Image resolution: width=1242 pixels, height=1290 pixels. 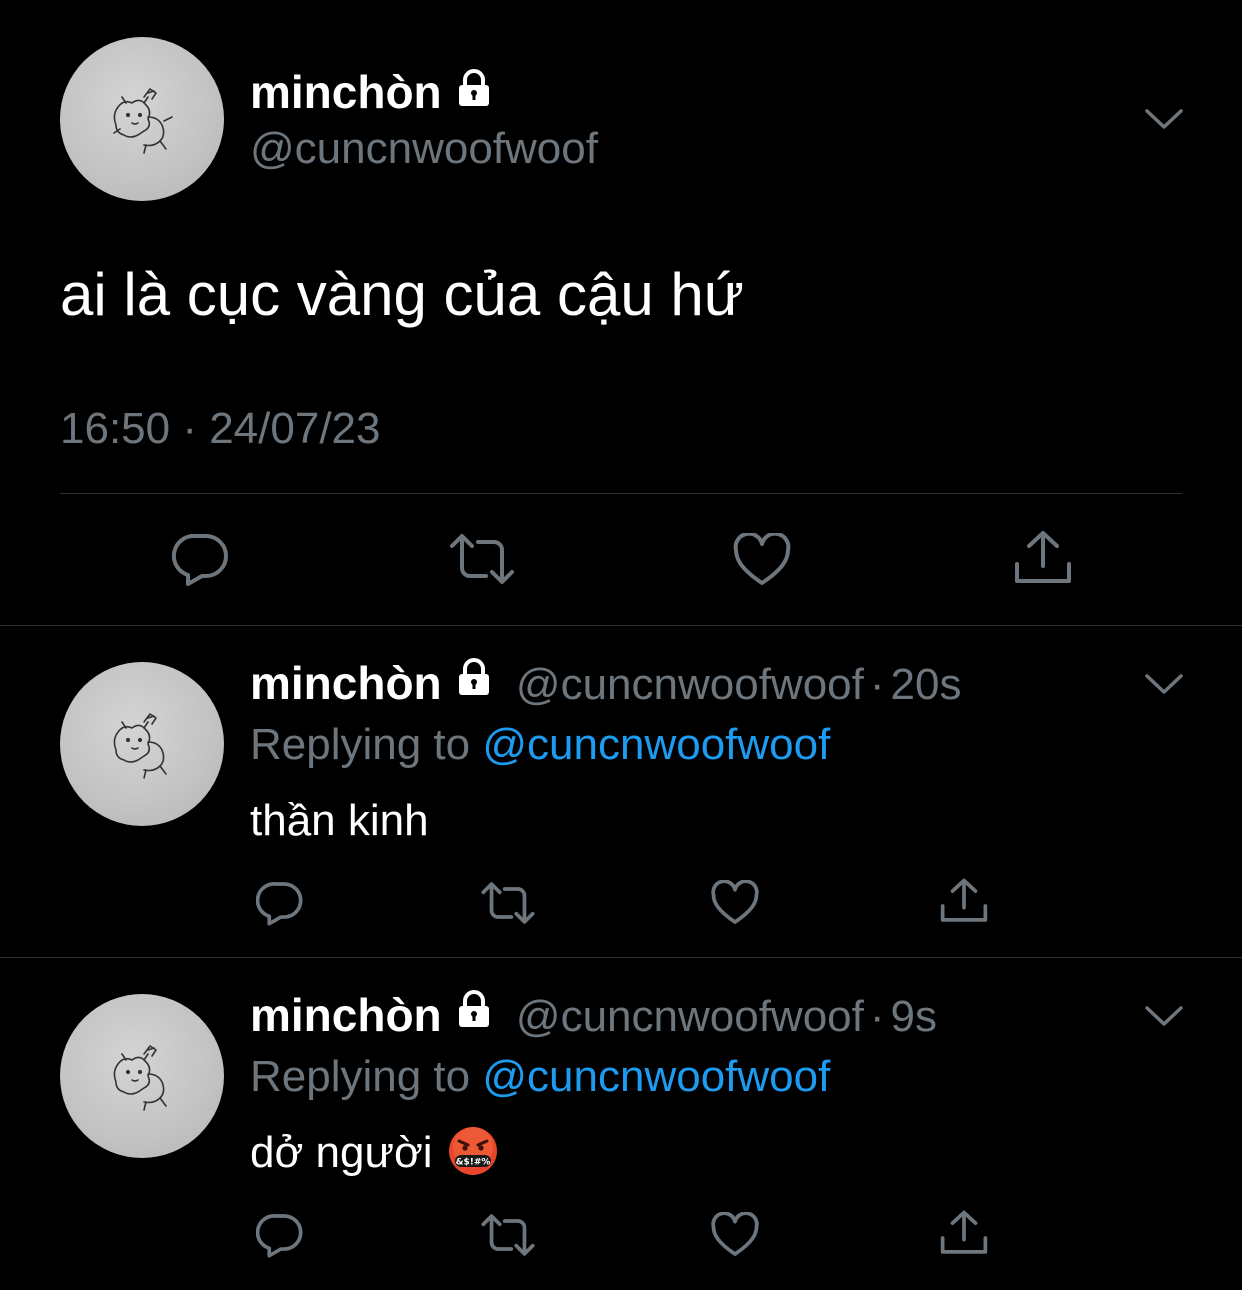 I want to click on relative-time: 9s, so click(x=914, y=1016).